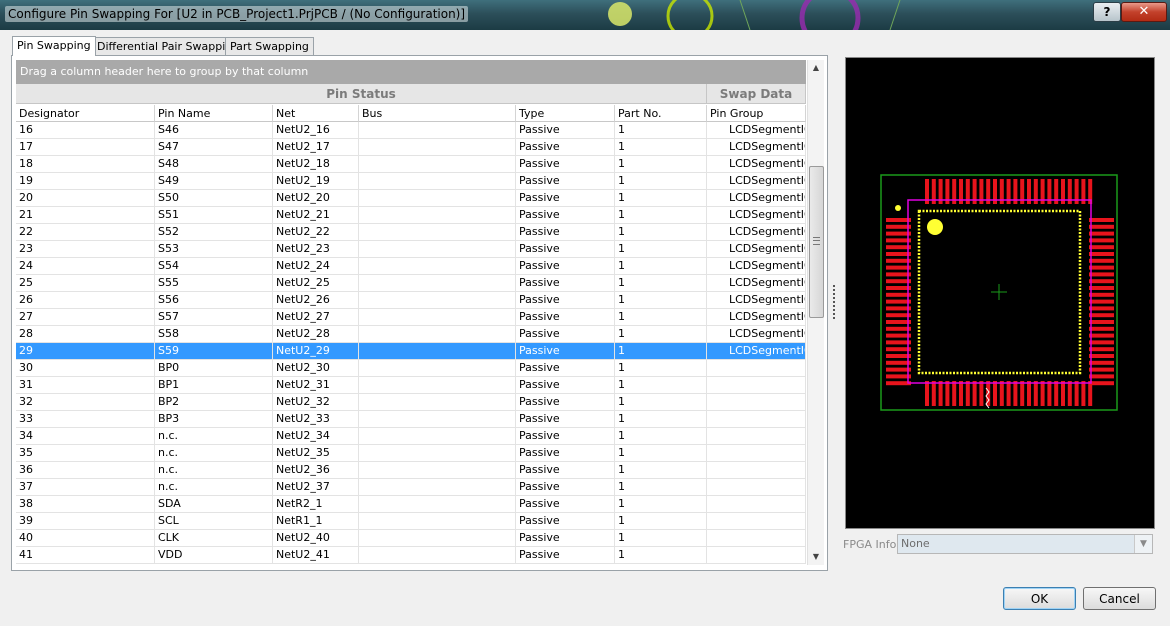 The height and width of the screenshot is (626, 1170). I want to click on cell-pin-name: S49, so click(214, 181).